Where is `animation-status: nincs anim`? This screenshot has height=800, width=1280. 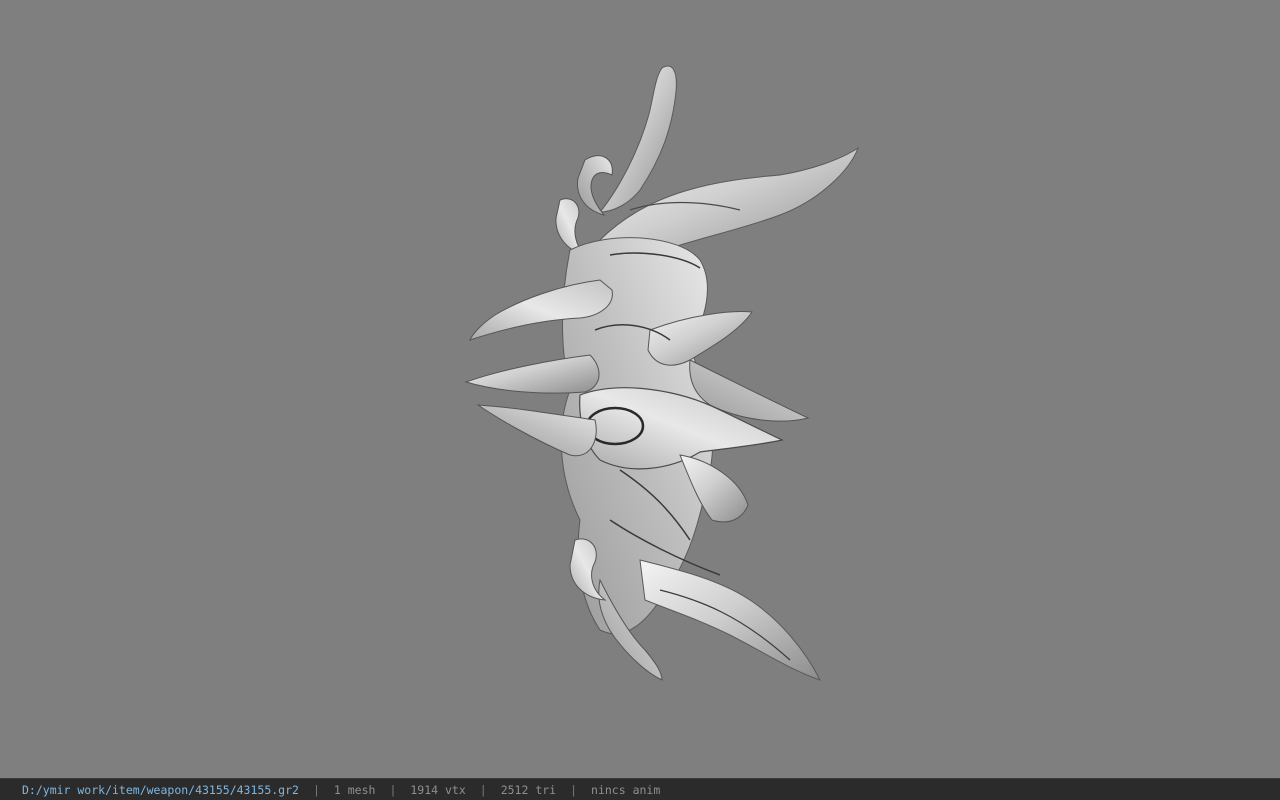
animation-status: nincs anim is located at coordinates (626, 789).